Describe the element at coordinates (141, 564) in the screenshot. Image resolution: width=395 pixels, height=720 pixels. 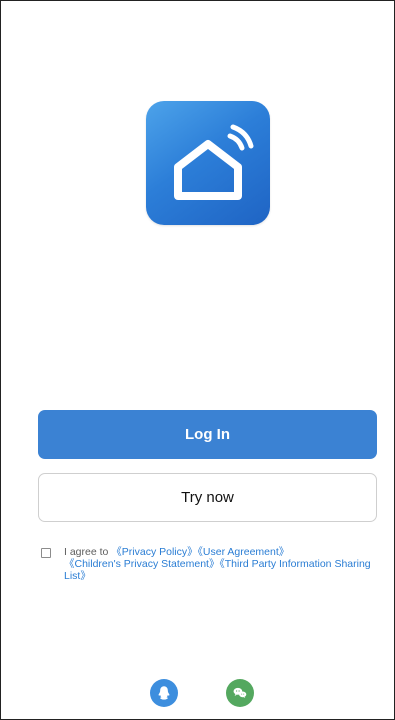
I see `children-privacy-statement-link: 《Children's Privacy Statement》` at that location.